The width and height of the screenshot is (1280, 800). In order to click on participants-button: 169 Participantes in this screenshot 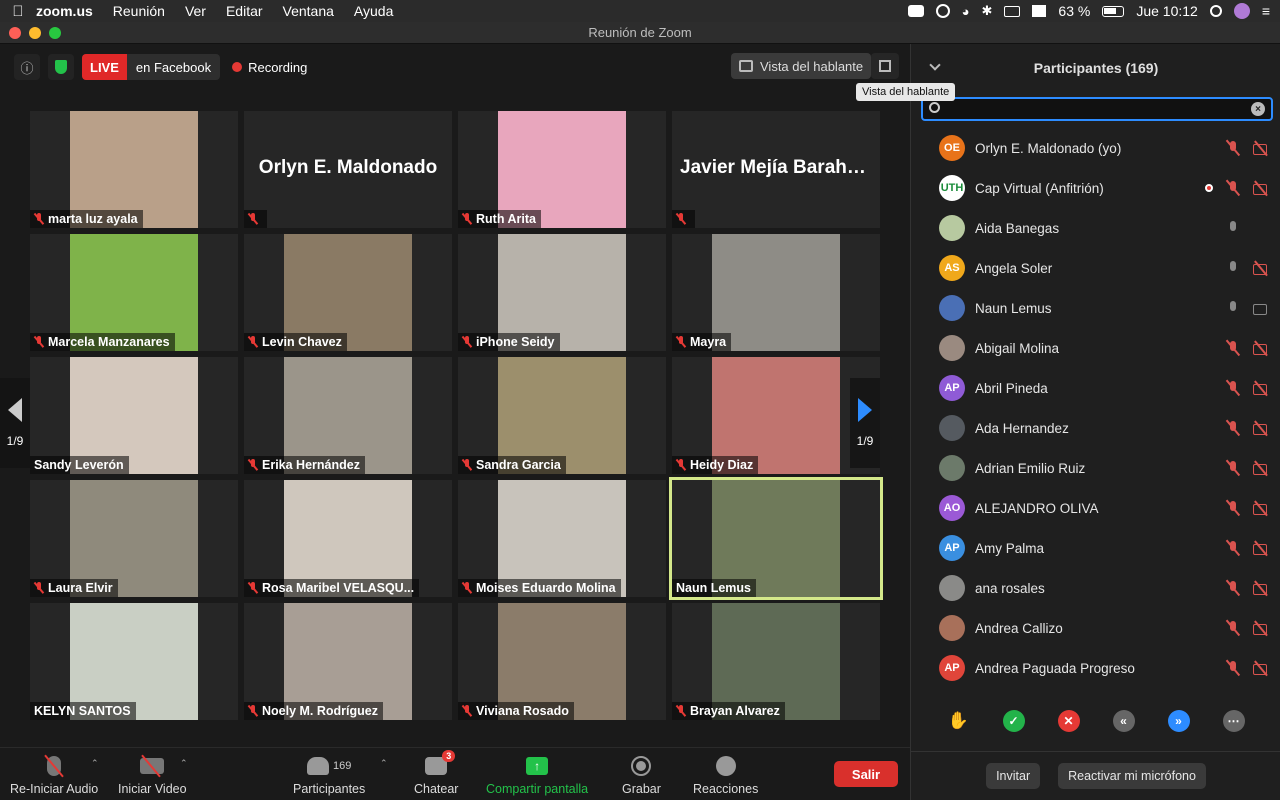, I will do `click(329, 775)`.